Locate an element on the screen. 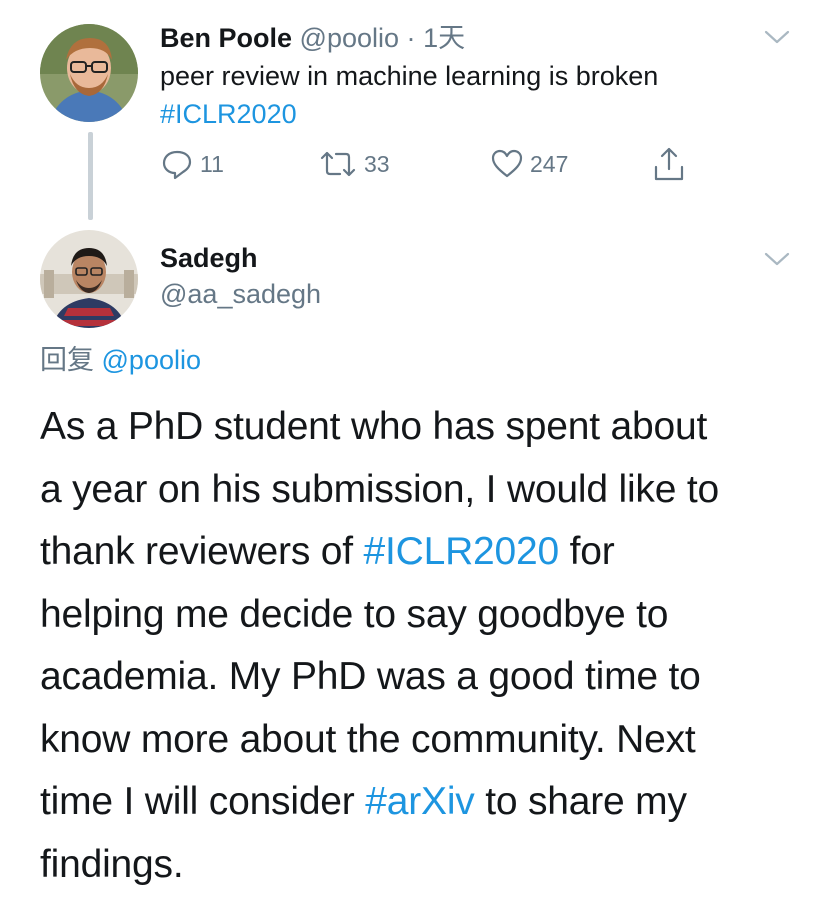 The image size is (828, 899). author-name: Ben Poole is located at coordinates (226, 38).